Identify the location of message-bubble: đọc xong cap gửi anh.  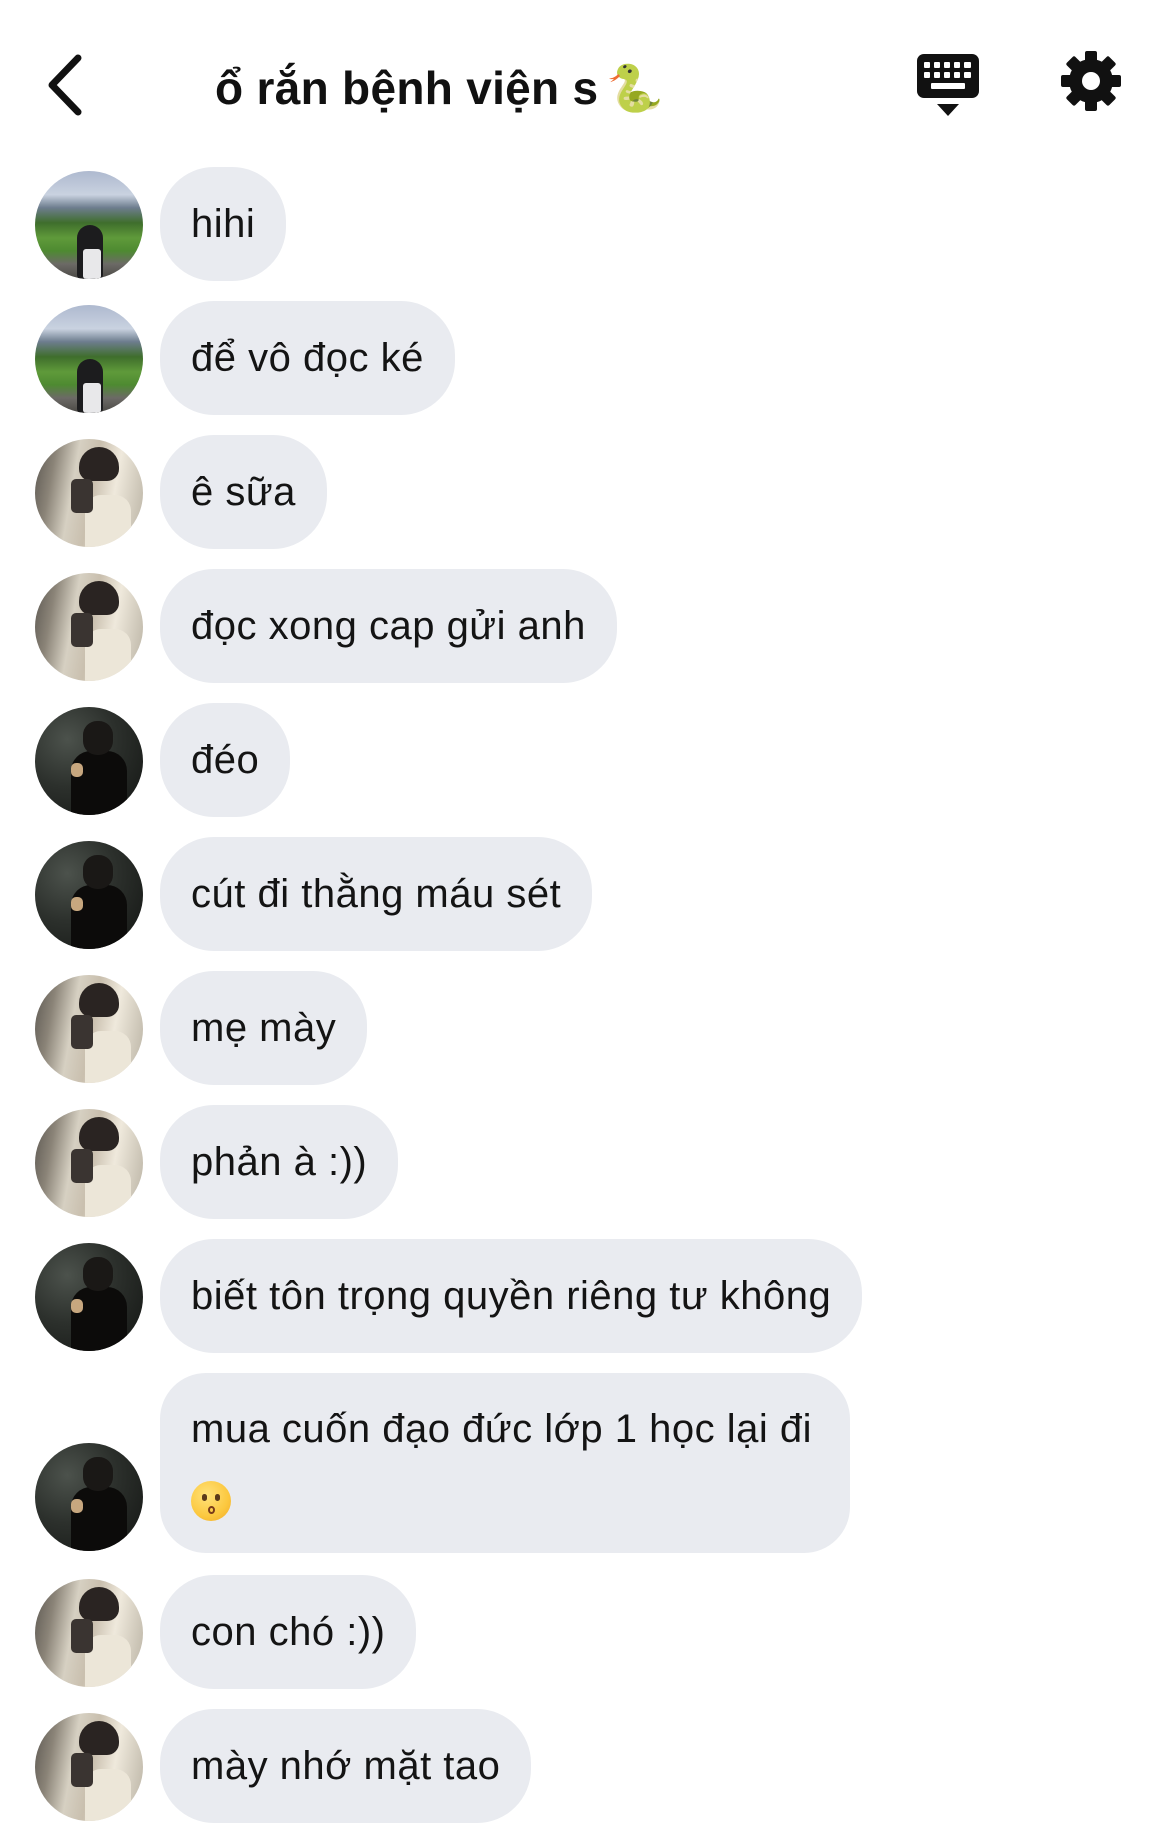
(388, 626).